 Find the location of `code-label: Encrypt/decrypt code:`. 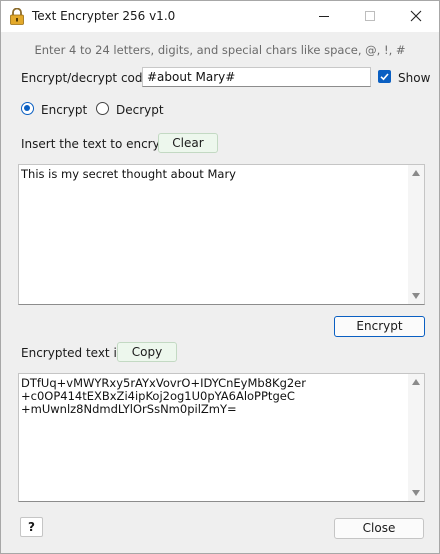

code-label: Encrypt/decrypt code: is located at coordinates (87, 78).